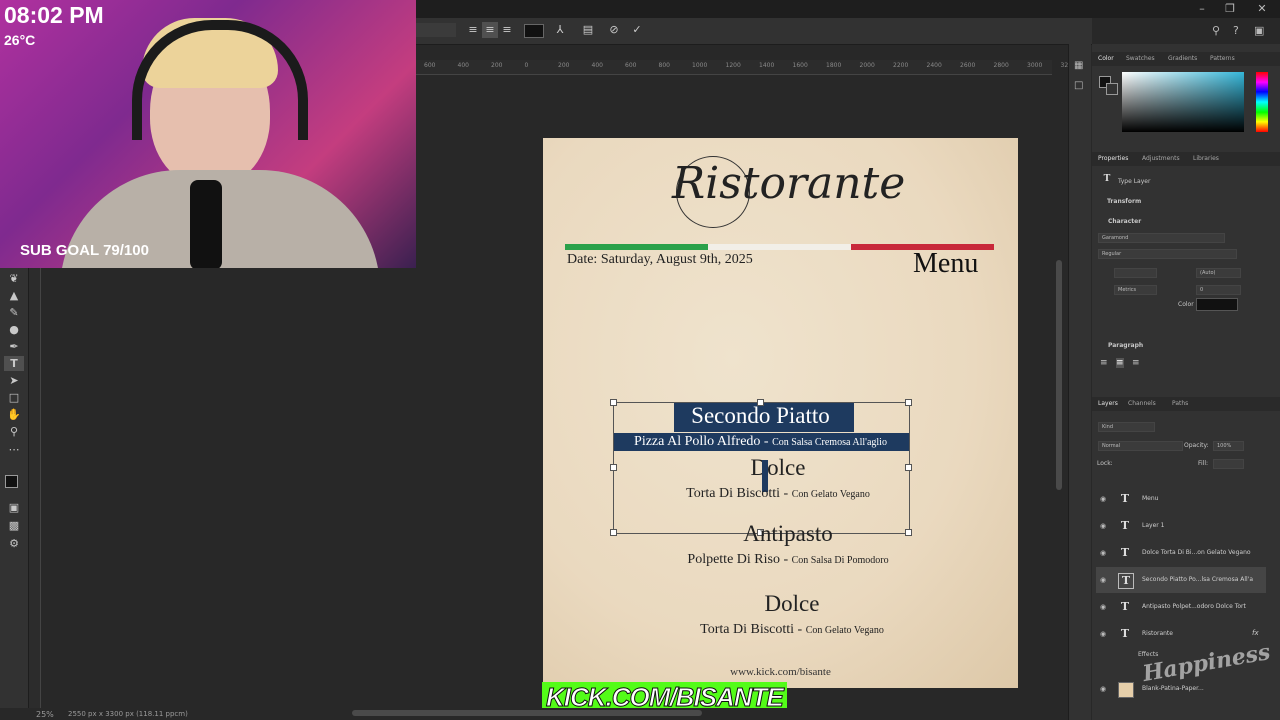 The width and height of the screenshot is (1280, 720). What do you see at coordinates (1228, 464) in the screenshot?
I see `fill-field` at bounding box center [1228, 464].